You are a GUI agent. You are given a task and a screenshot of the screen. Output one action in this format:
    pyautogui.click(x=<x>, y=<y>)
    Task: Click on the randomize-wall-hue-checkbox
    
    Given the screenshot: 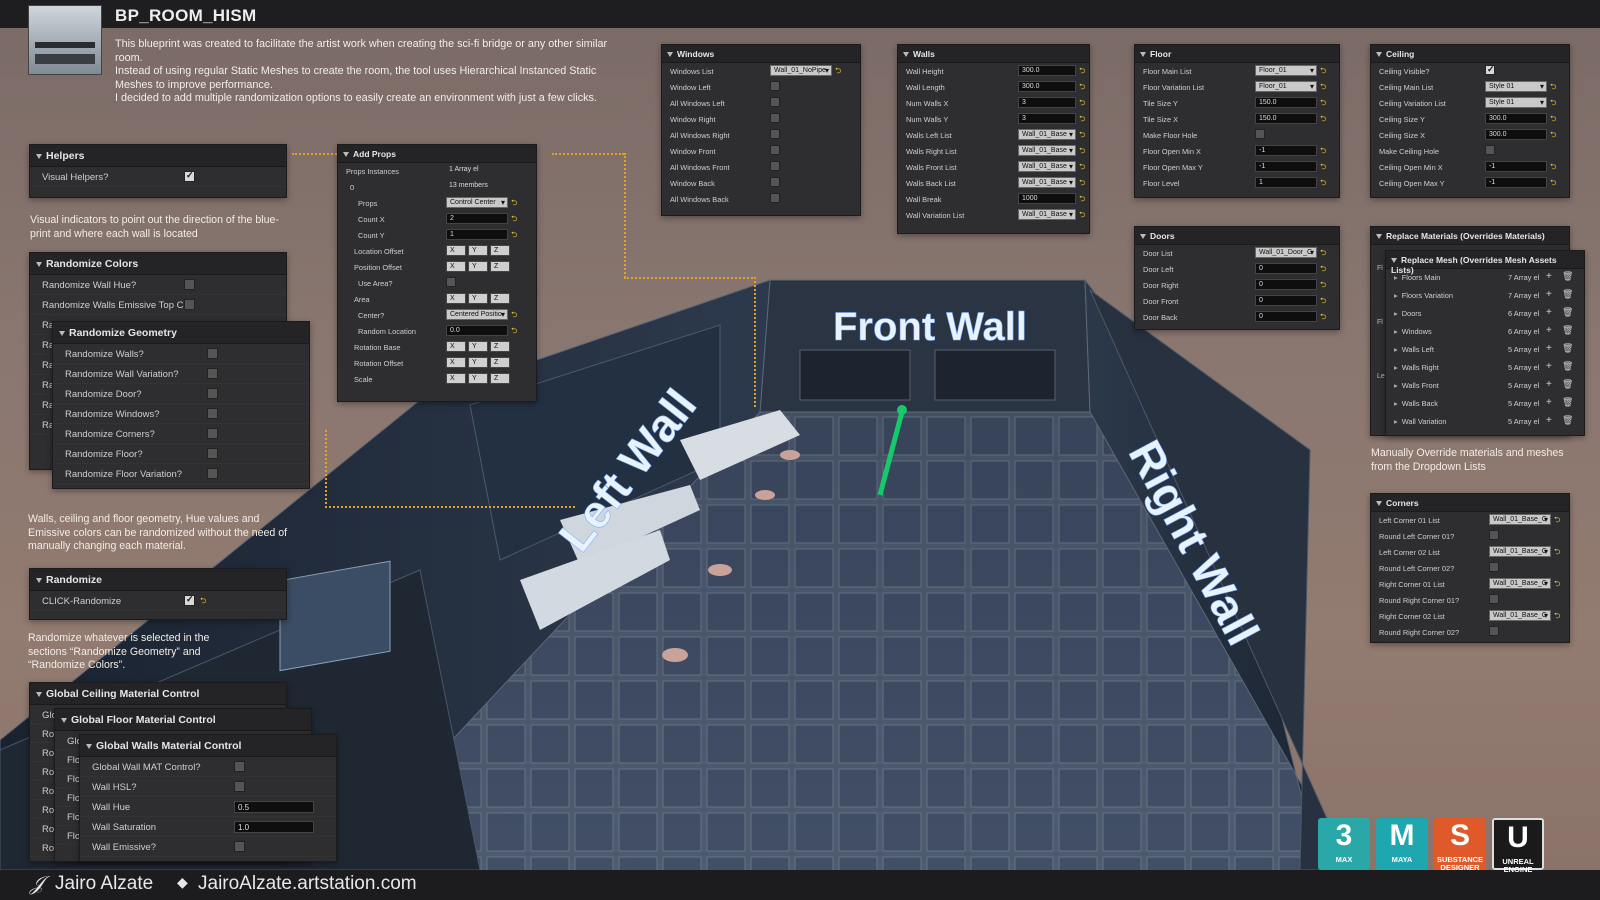 What is the action you would take?
    pyautogui.click(x=189, y=284)
    